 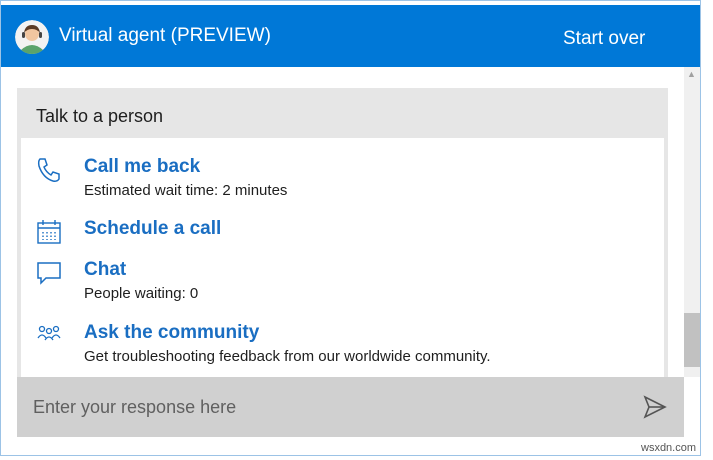 What do you see at coordinates (32, 37) in the screenshot?
I see `agent-avatar` at bounding box center [32, 37].